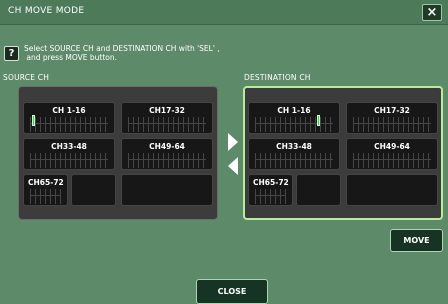 The image size is (448, 304). What do you see at coordinates (11, 53) in the screenshot?
I see `help-icon: ?` at bounding box center [11, 53].